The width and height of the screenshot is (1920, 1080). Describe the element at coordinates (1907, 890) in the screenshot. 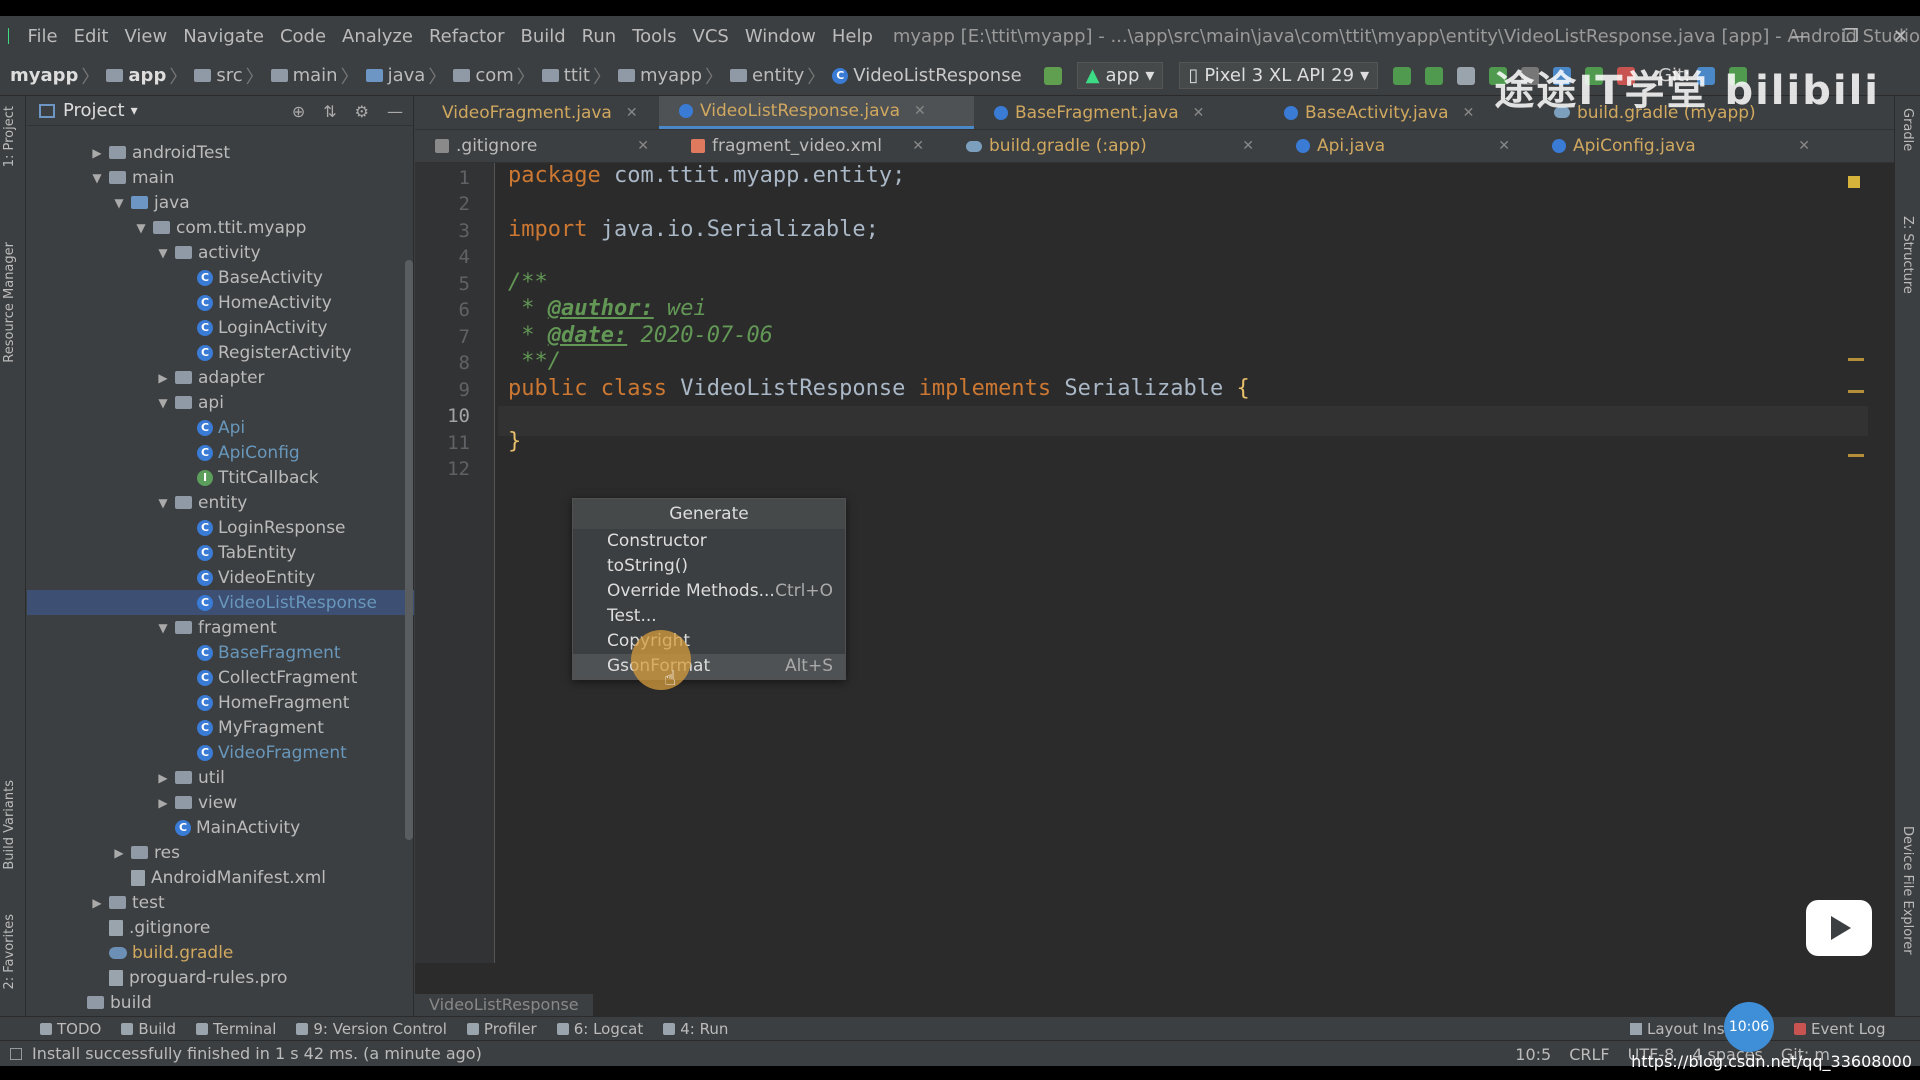

I see `device-file-explorer-tab: Device File Explorer` at that location.